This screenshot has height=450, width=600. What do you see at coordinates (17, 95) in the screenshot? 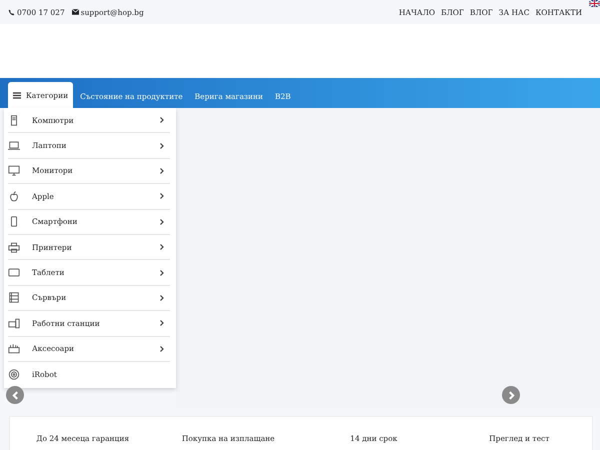
I see `menu-icon` at bounding box center [17, 95].